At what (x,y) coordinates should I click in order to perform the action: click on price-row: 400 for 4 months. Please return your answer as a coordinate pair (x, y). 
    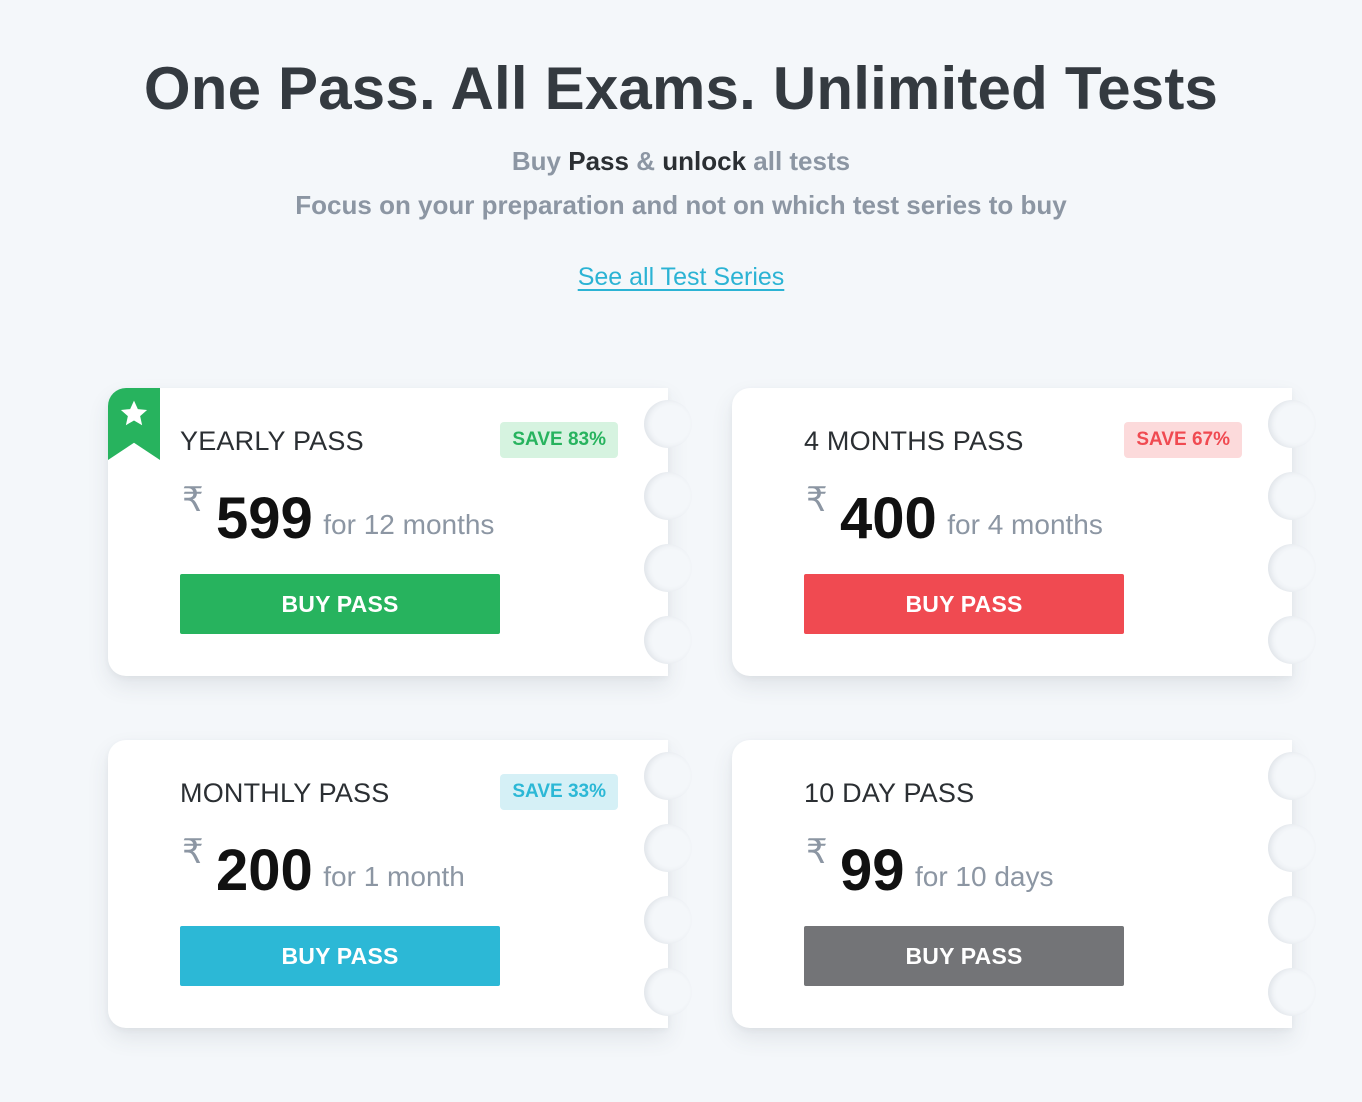
    Looking at the image, I should click on (971, 519).